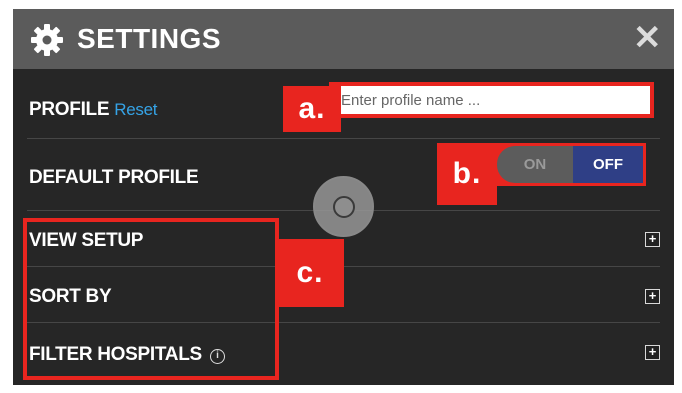  What do you see at coordinates (535, 164) in the screenshot?
I see `toggle-on-option: ON` at bounding box center [535, 164].